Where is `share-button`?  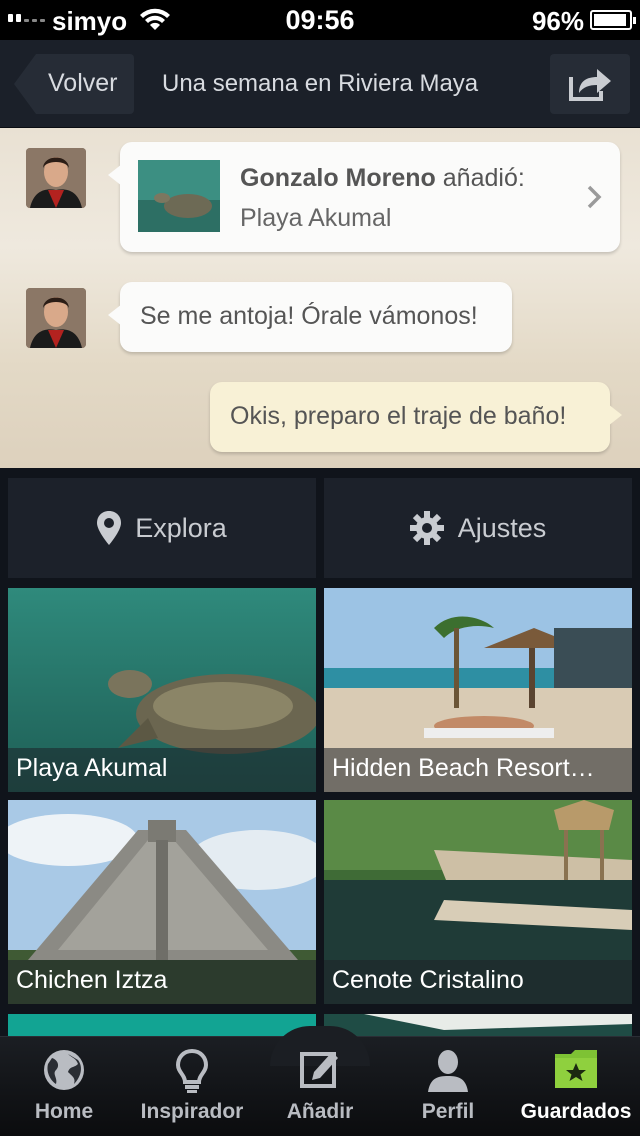
share-button is located at coordinates (590, 84).